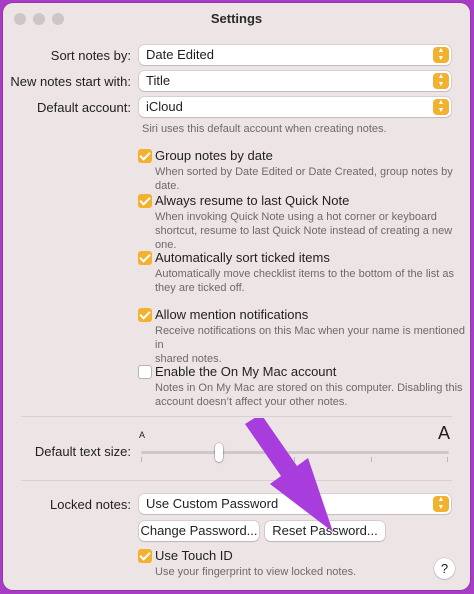  What do you see at coordinates (142, 435) in the screenshot?
I see `small-text-glyph: A` at bounding box center [142, 435].